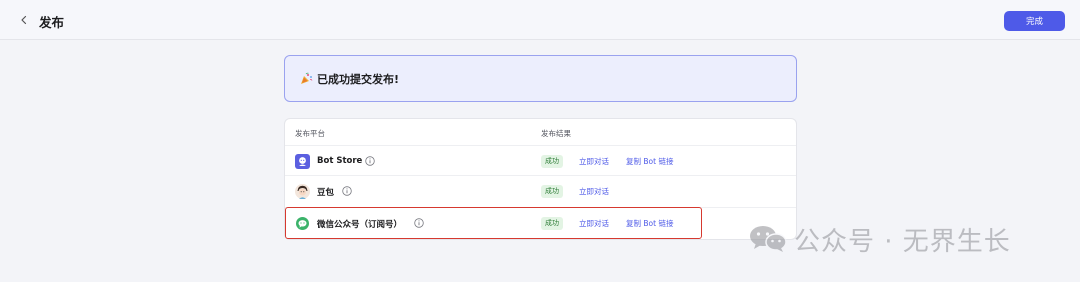  I want to click on bot-store-icon, so click(302, 161).